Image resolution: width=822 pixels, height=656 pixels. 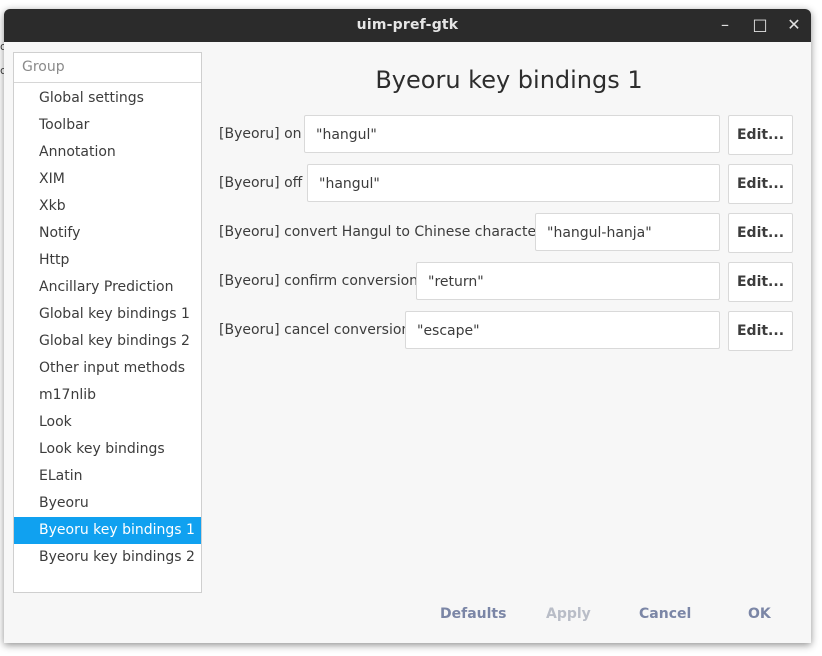 I want to click on binding-value-field: "escape", so click(x=562, y=330).